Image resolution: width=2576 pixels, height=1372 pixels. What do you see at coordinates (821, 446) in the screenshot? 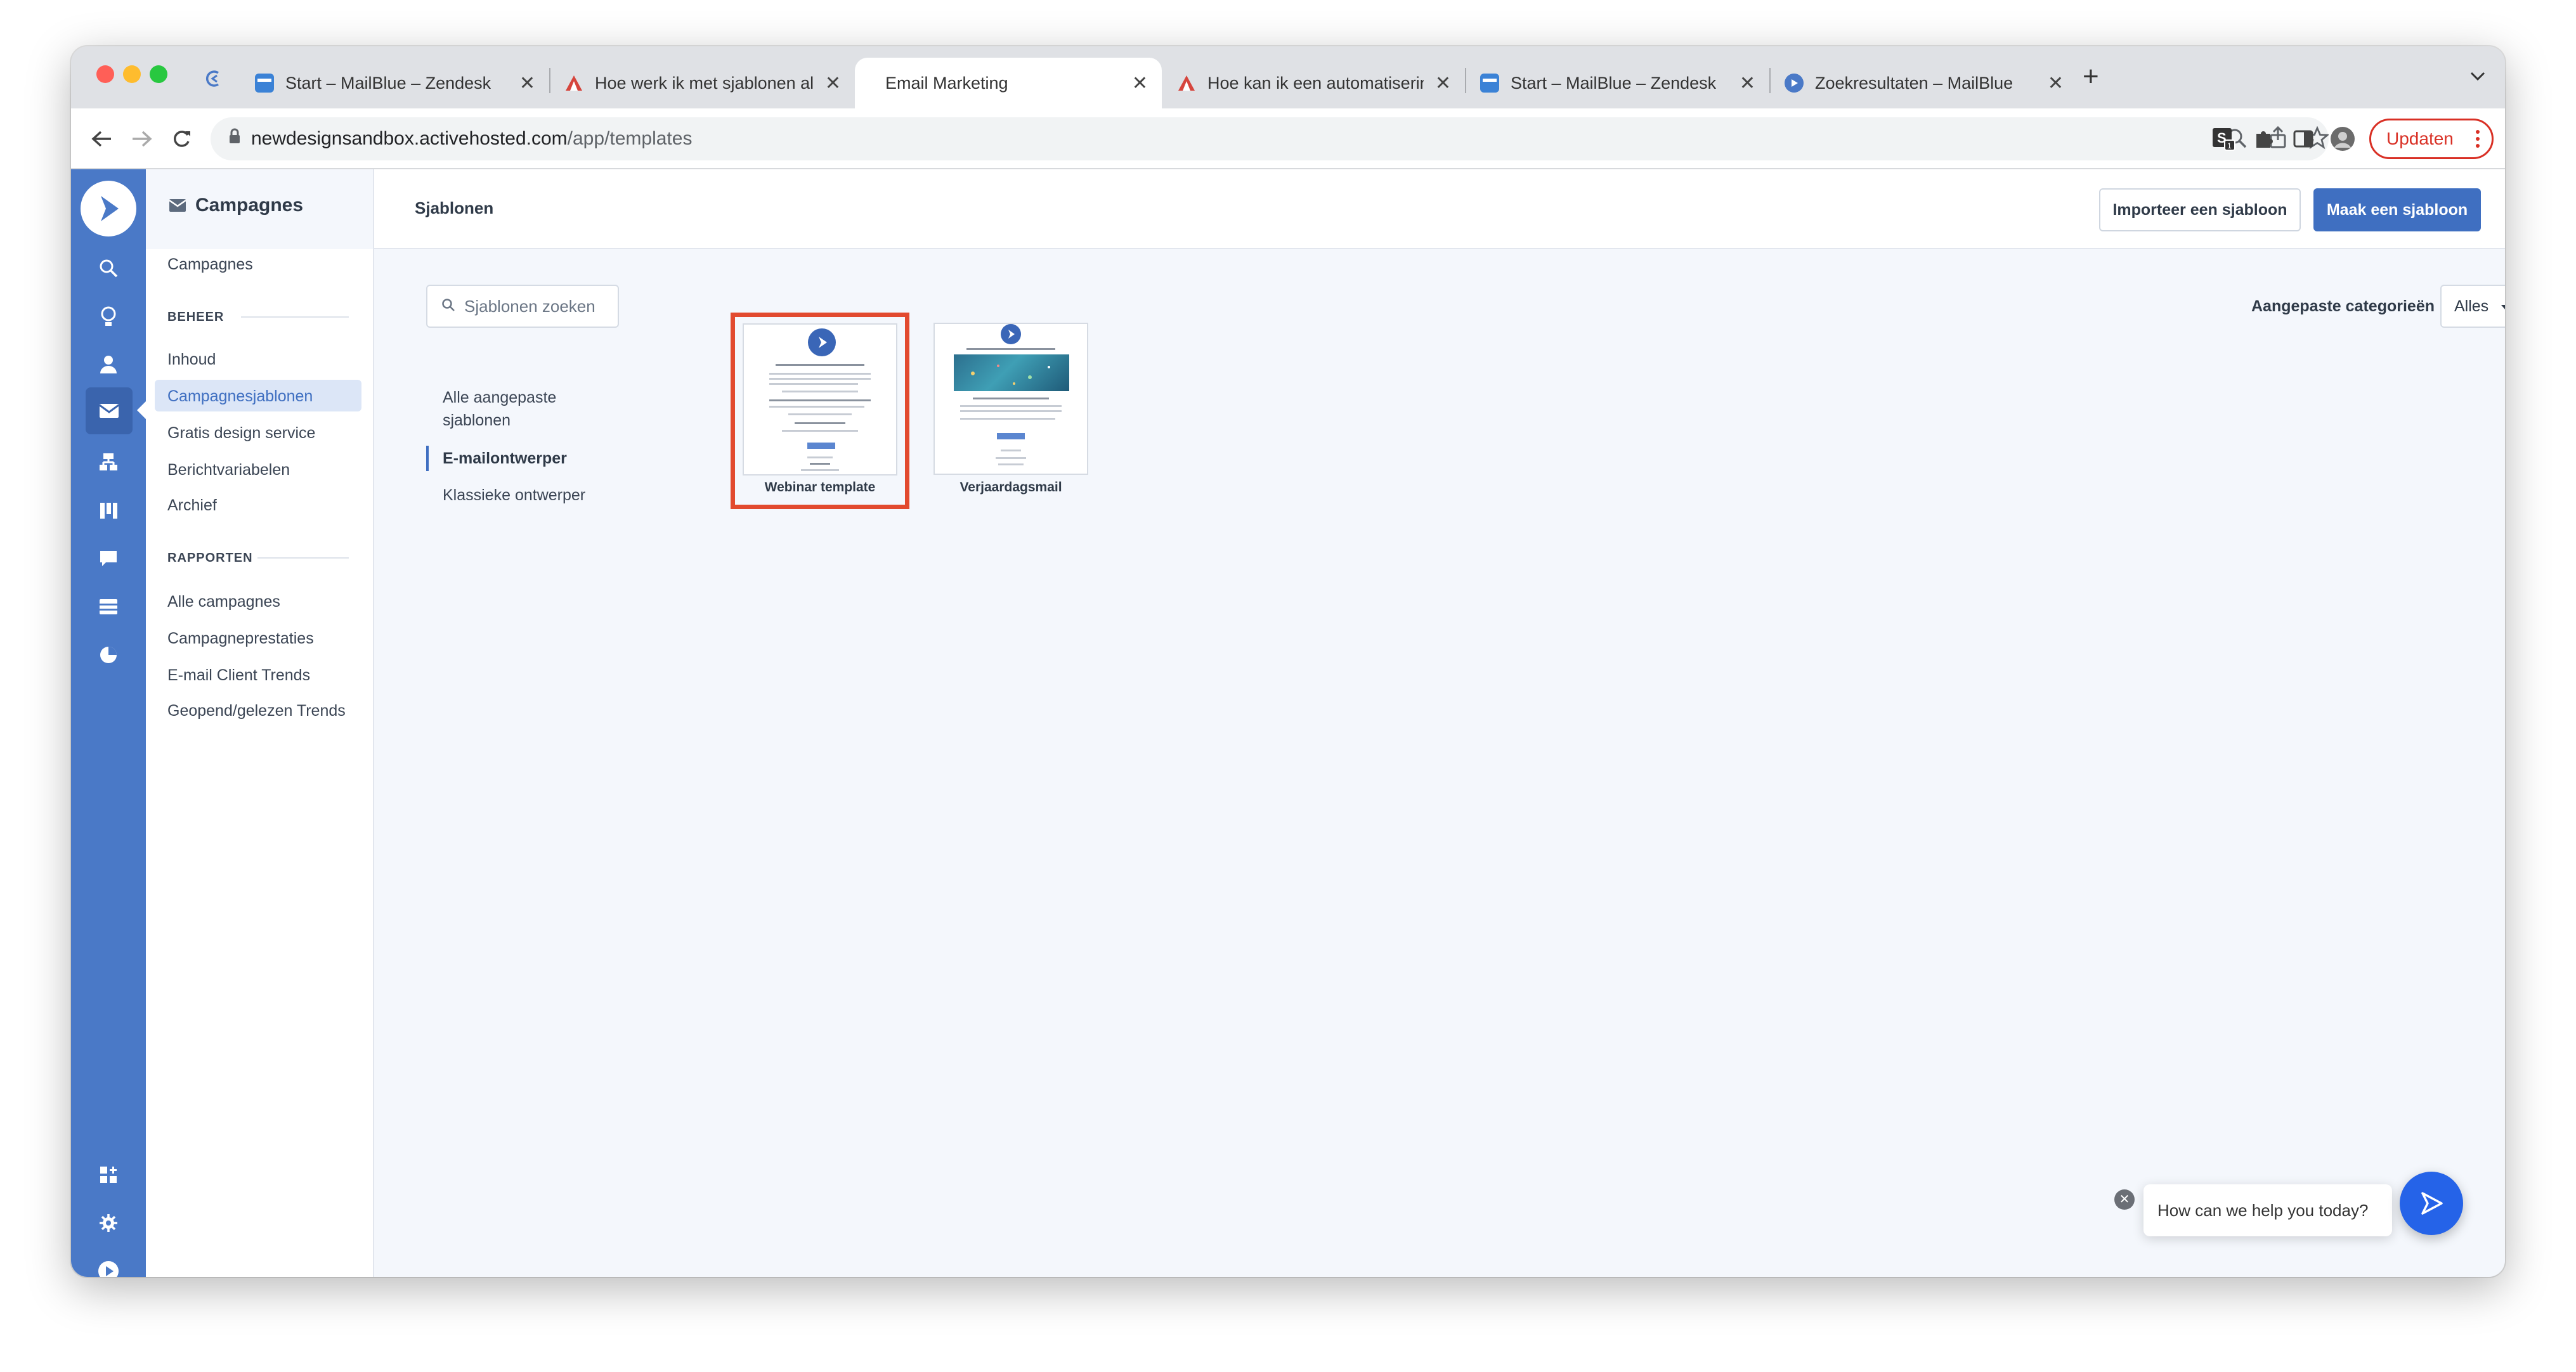
I see `preview-button` at bounding box center [821, 446].